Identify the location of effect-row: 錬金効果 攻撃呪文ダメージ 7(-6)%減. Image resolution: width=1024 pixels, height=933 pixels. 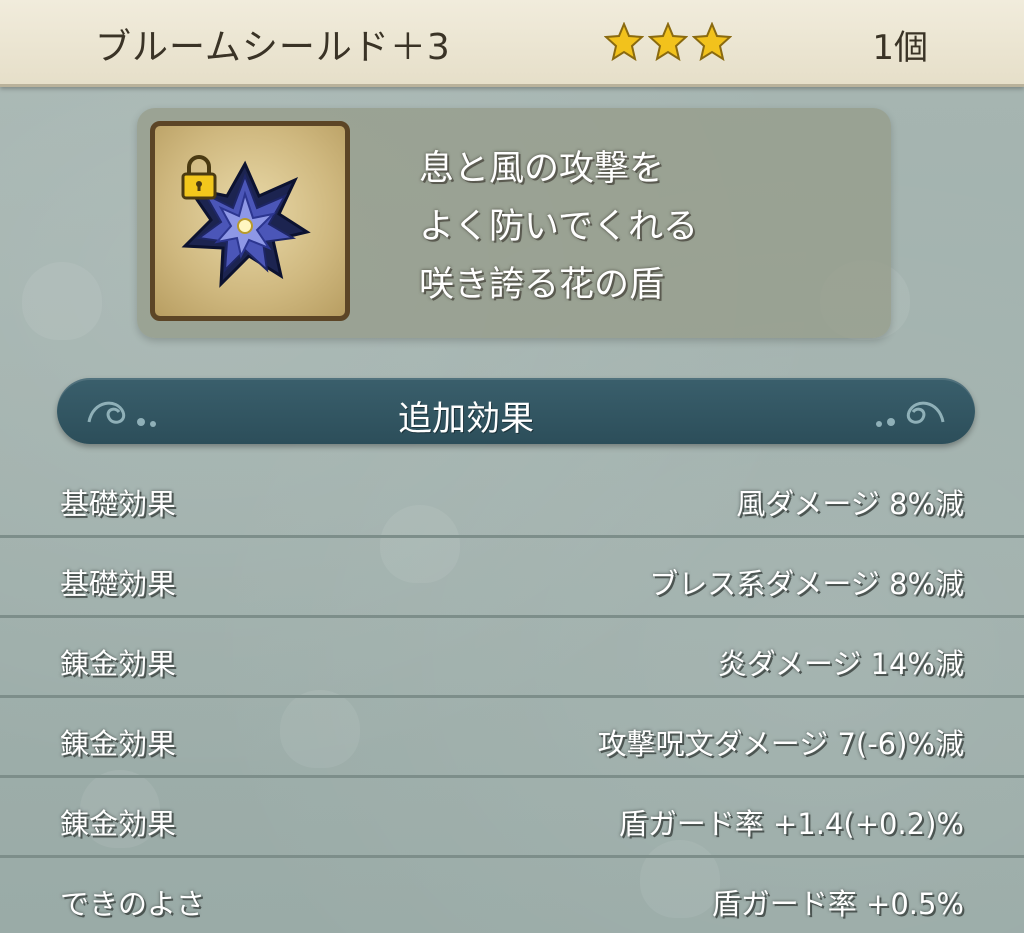
(512, 738).